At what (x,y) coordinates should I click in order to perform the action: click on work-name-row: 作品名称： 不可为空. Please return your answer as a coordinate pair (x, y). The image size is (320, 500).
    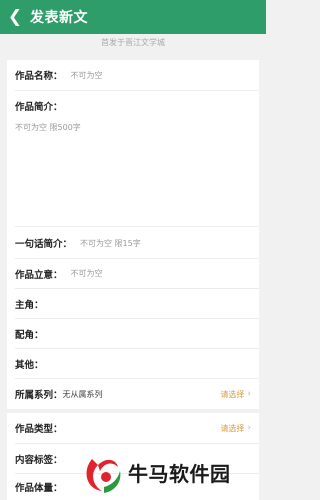
    Looking at the image, I should click on (133, 75).